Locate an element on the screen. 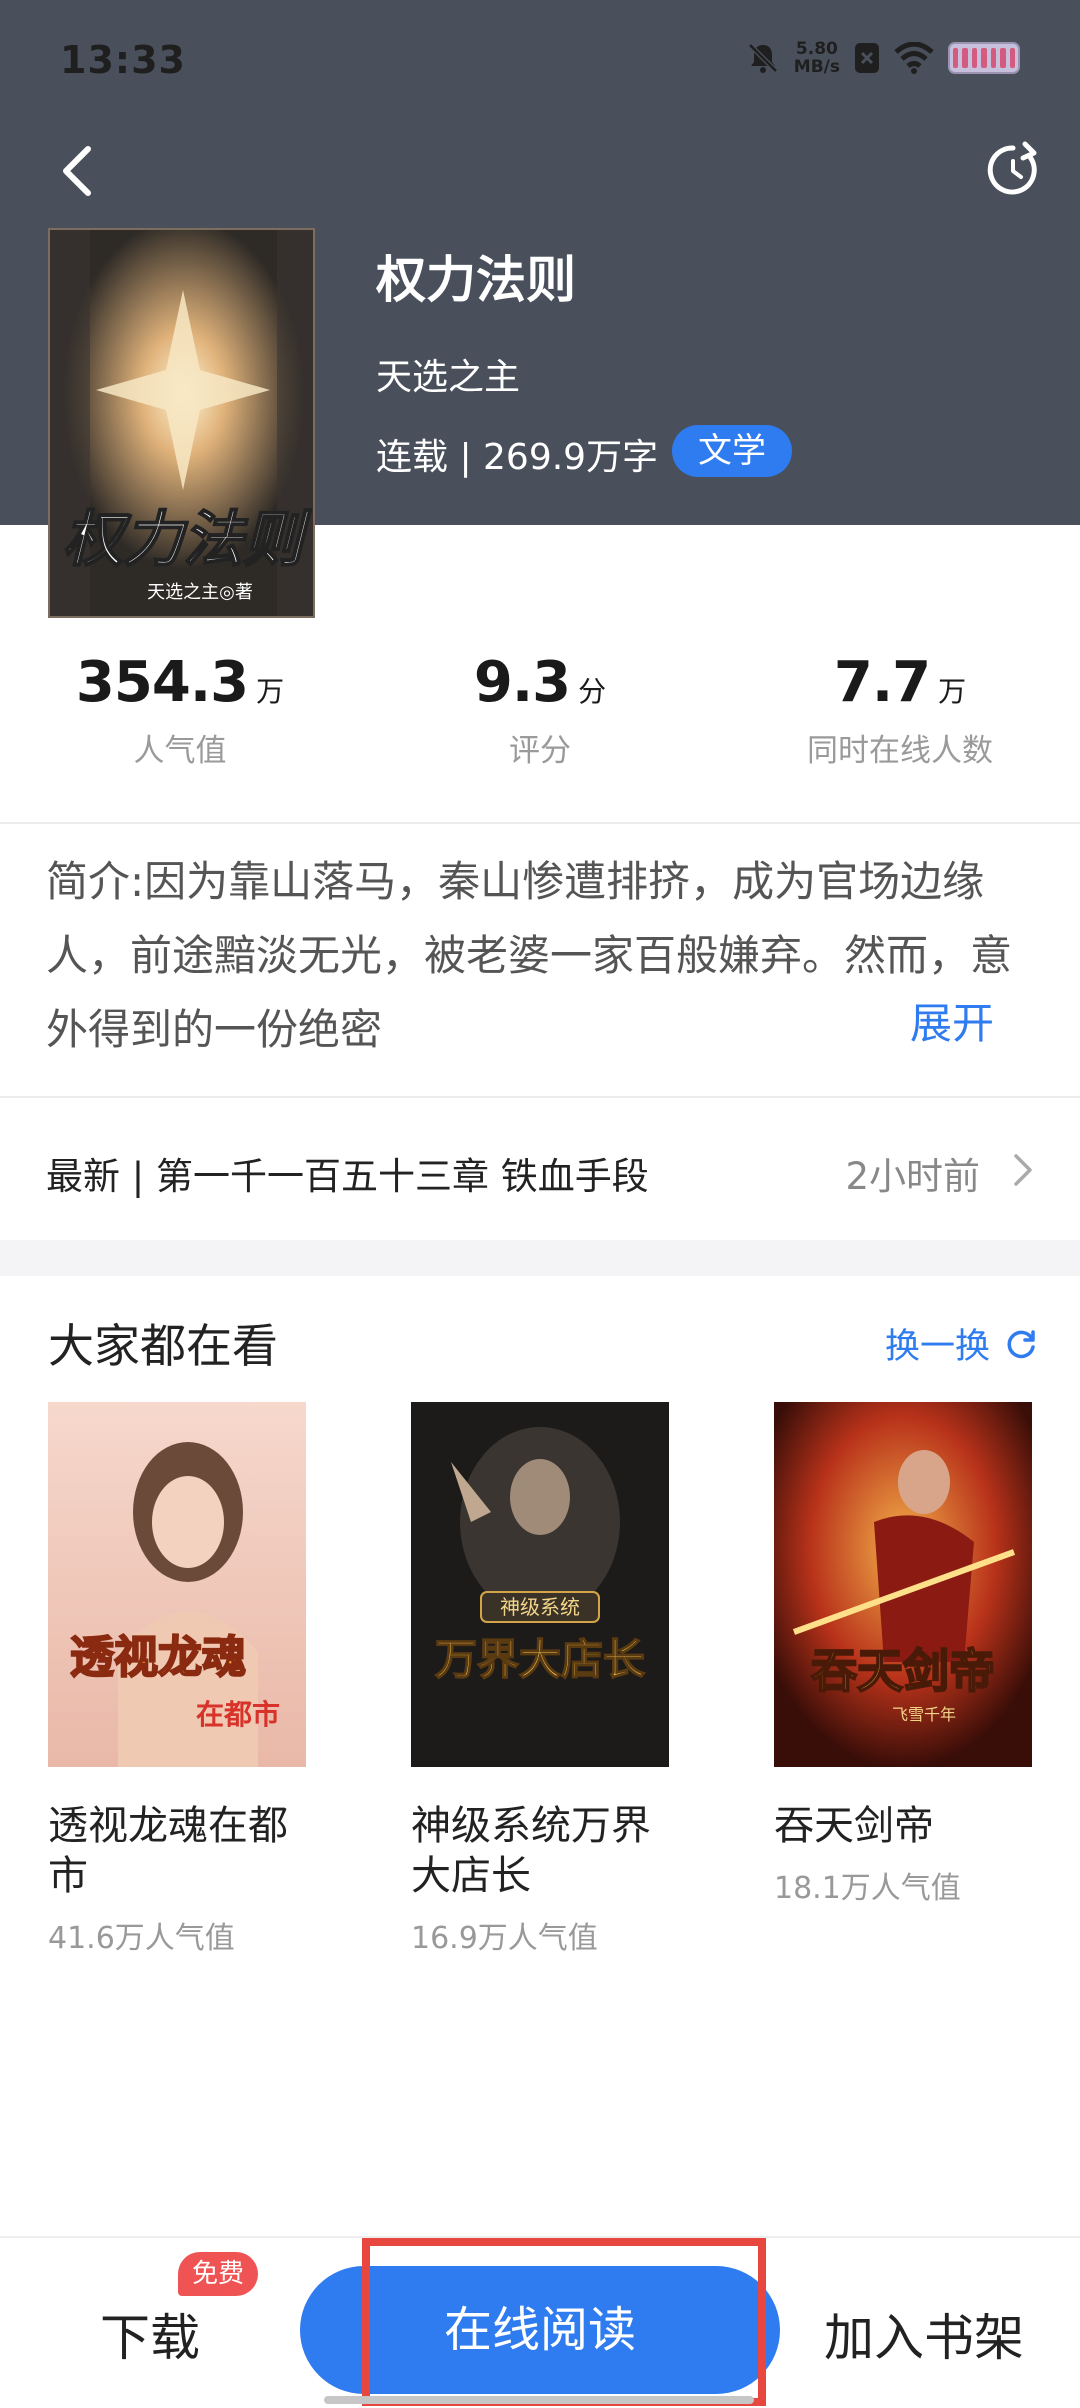  stats-row: 354.3 万 人气值 9.3 分 评分 7.7 万 同时在线人数 is located at coordinates (540, 710).